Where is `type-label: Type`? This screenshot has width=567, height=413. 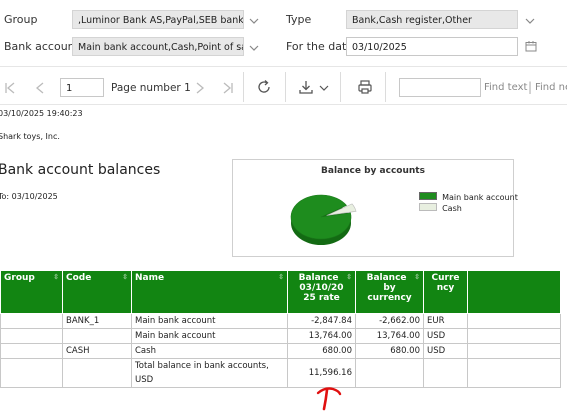 type-label: Type is located at coordinates (299, 19).